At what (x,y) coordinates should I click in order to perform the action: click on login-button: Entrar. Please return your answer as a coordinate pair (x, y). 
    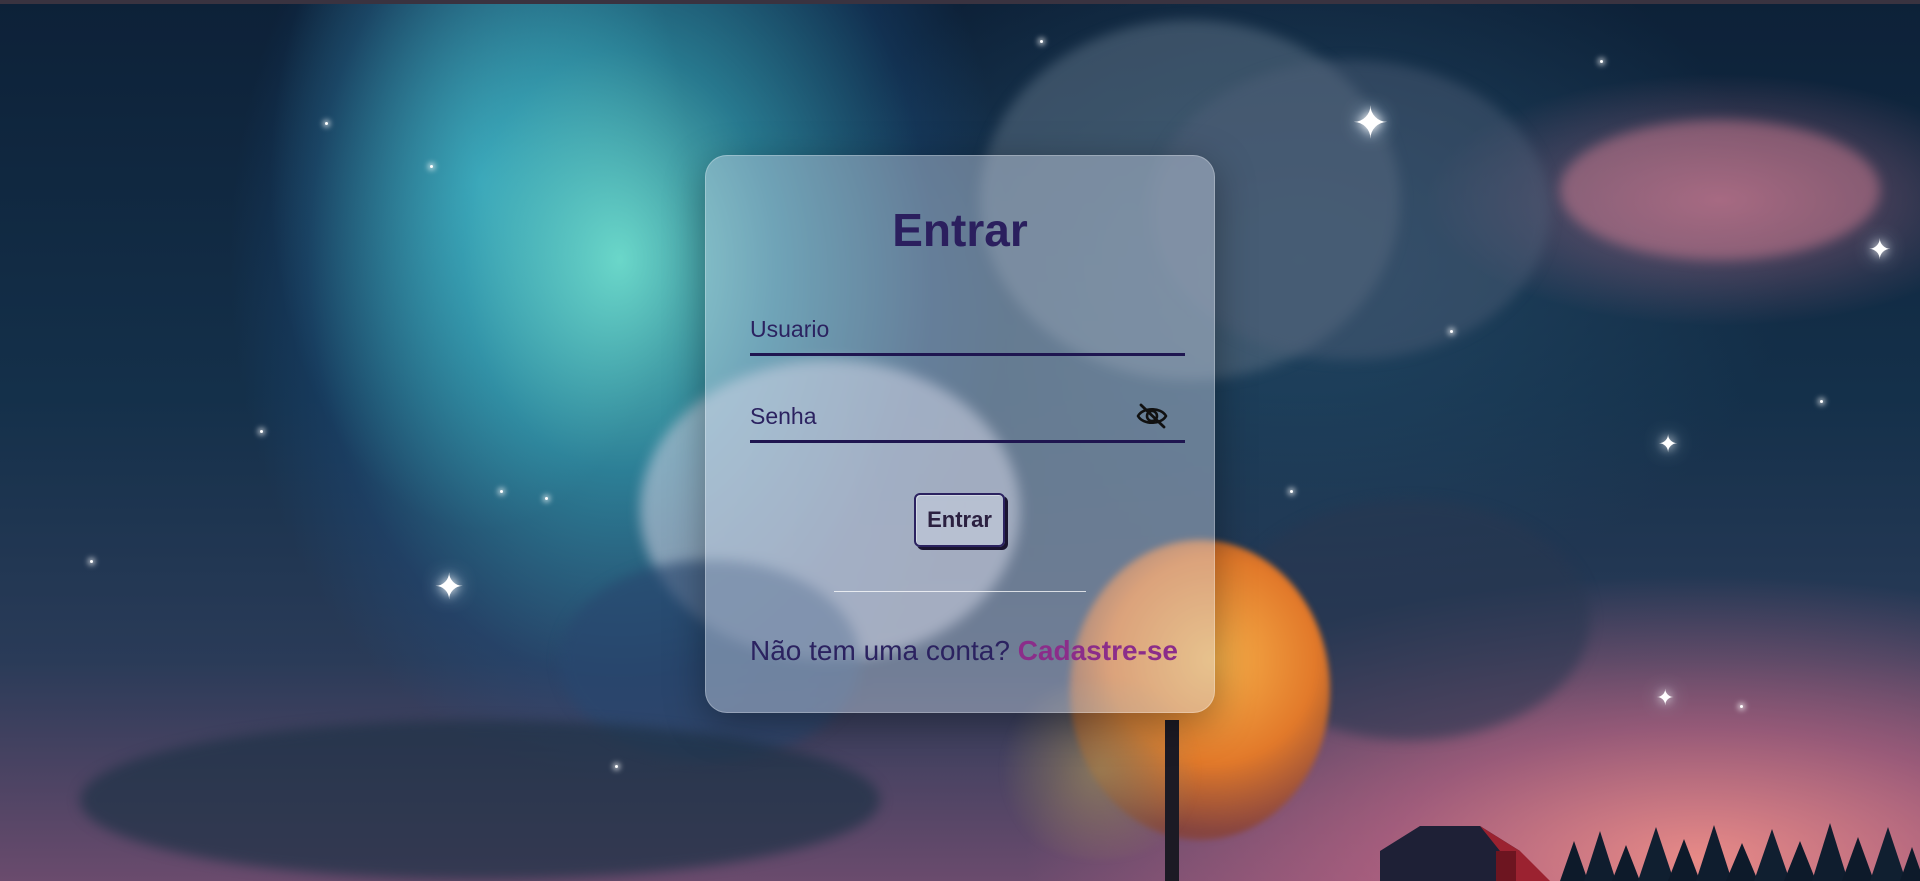
    Looking at the image, I should click on (959, 520).